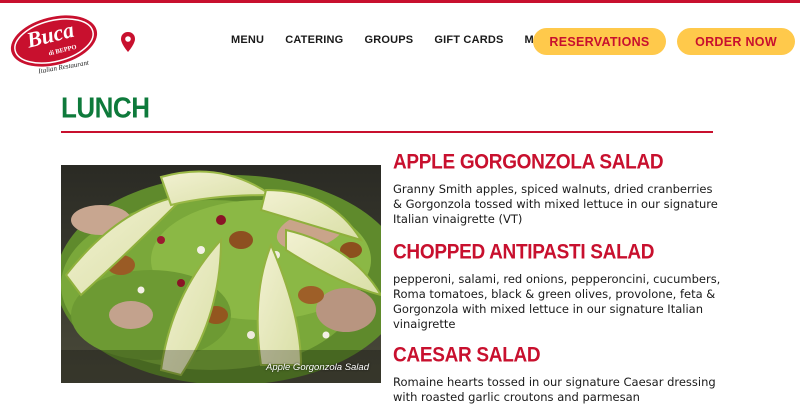 This screenshot has width=800, height=418. What do you see at coordinates (247, 40) in the screenshot?
I see `nav-menu: MENU` at bounding box center [247, 40].